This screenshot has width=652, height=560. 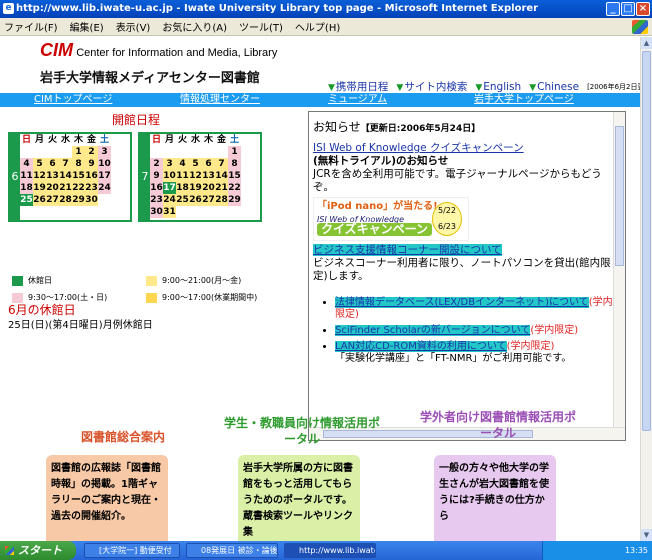 I want to click on menu-view: 表示(V), so click(x=133, y=26).